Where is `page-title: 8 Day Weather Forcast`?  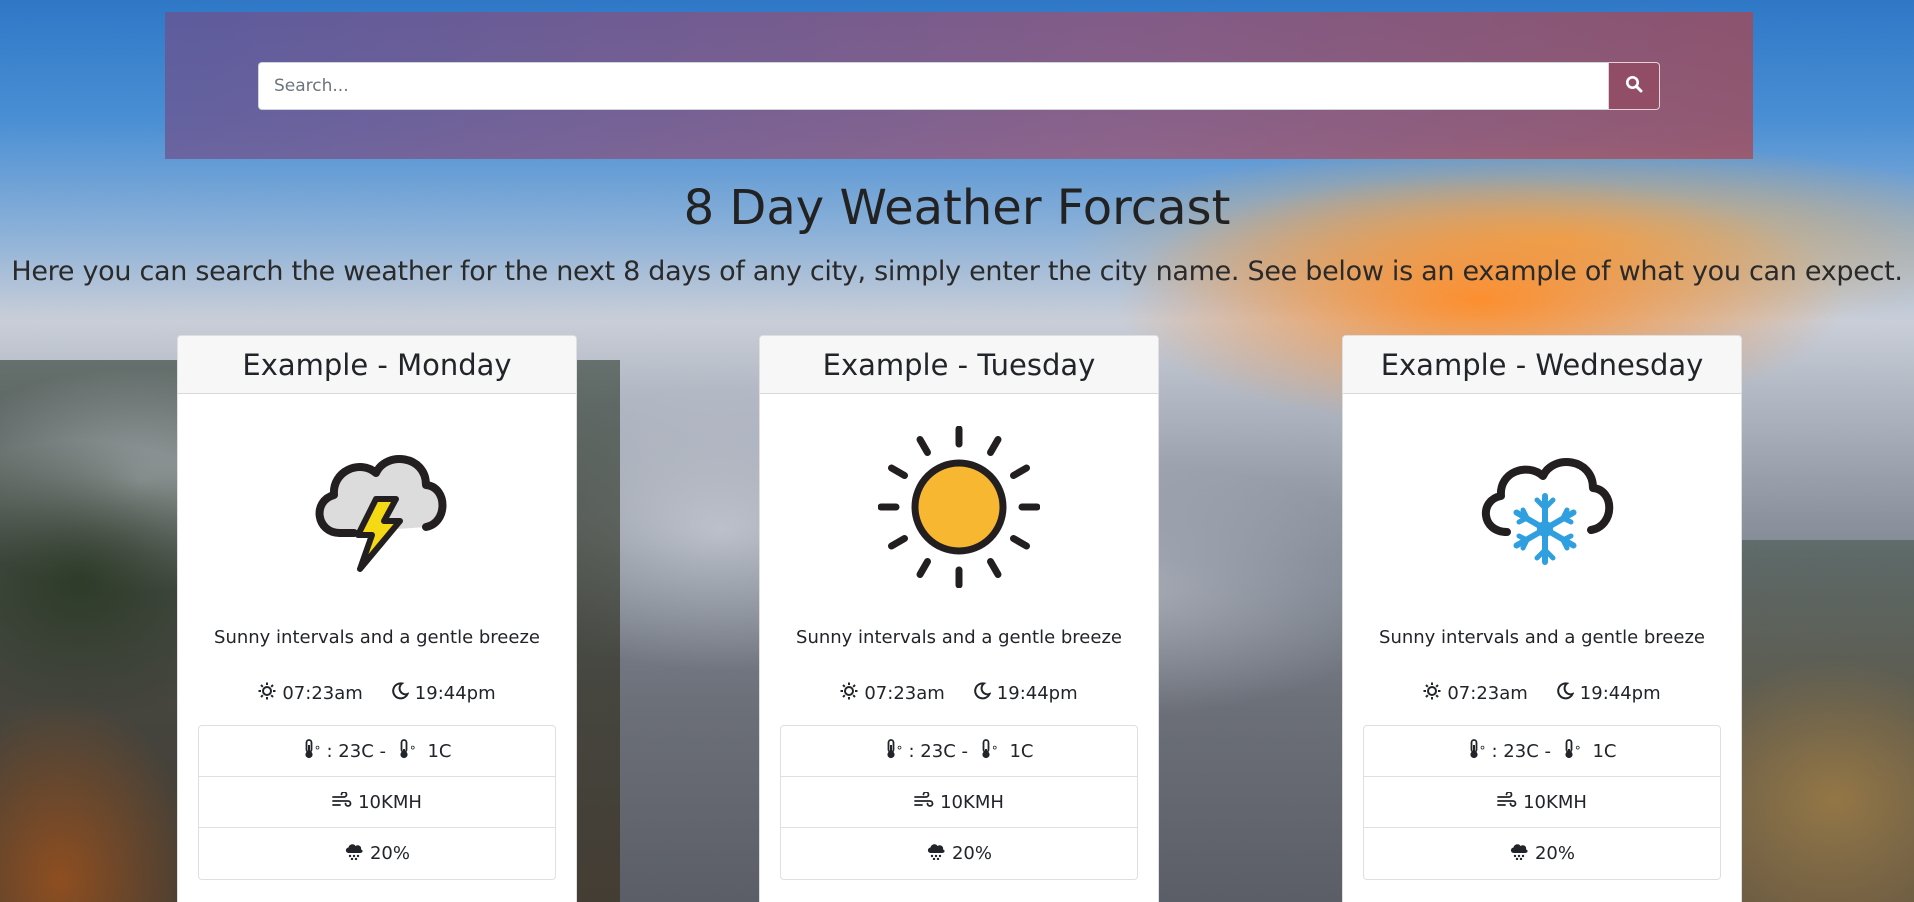 page-title: 8 Day Weather Forcast is located at coordinates (957, 208).